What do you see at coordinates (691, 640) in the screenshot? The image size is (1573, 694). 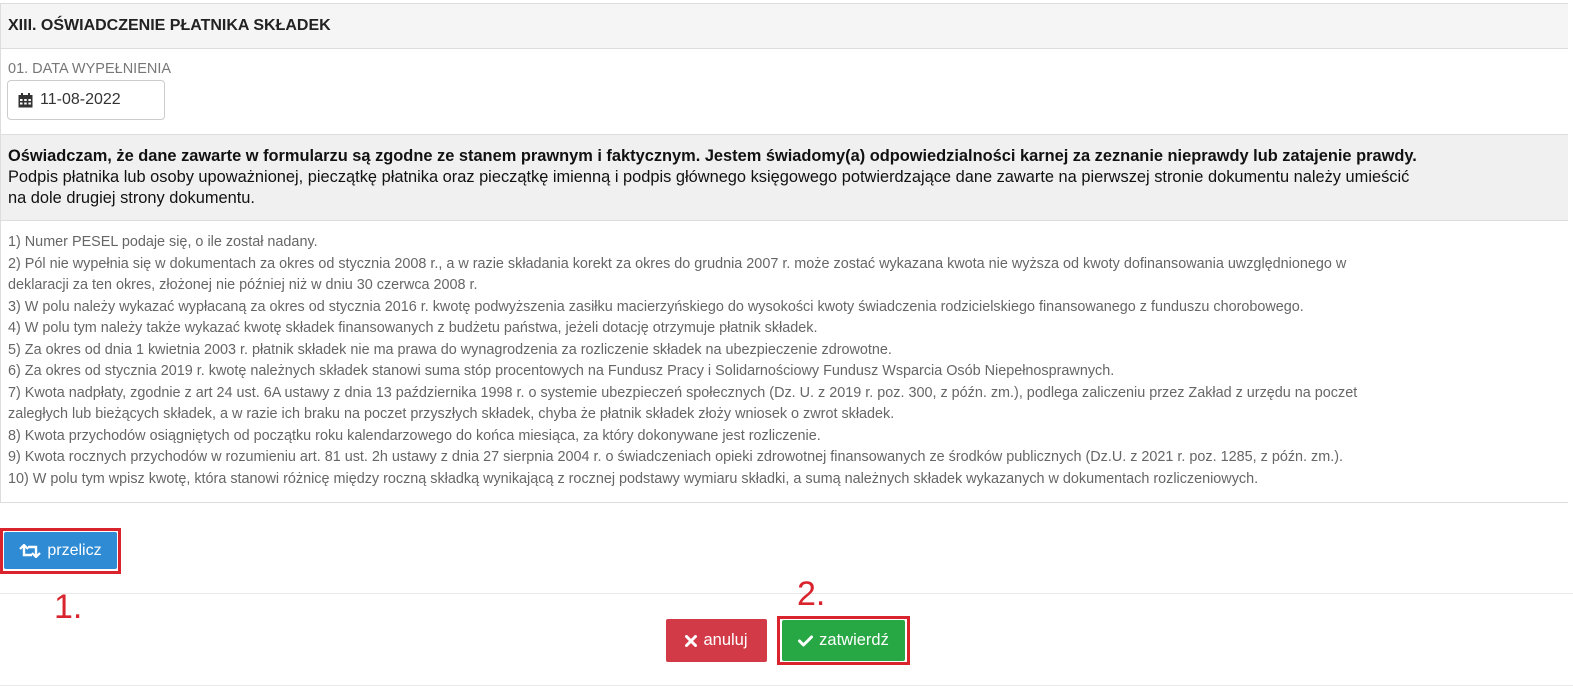 I see `times-icon` at bounding box center [691, 640].